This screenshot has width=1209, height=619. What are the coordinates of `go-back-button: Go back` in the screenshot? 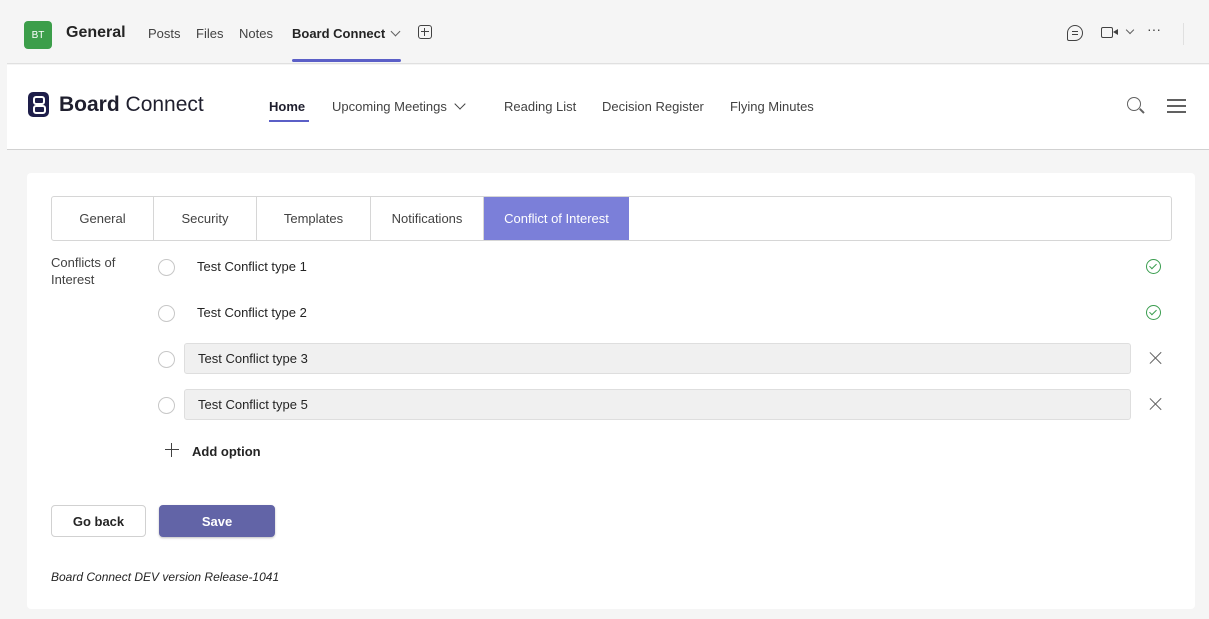 It's located at (98, 521).